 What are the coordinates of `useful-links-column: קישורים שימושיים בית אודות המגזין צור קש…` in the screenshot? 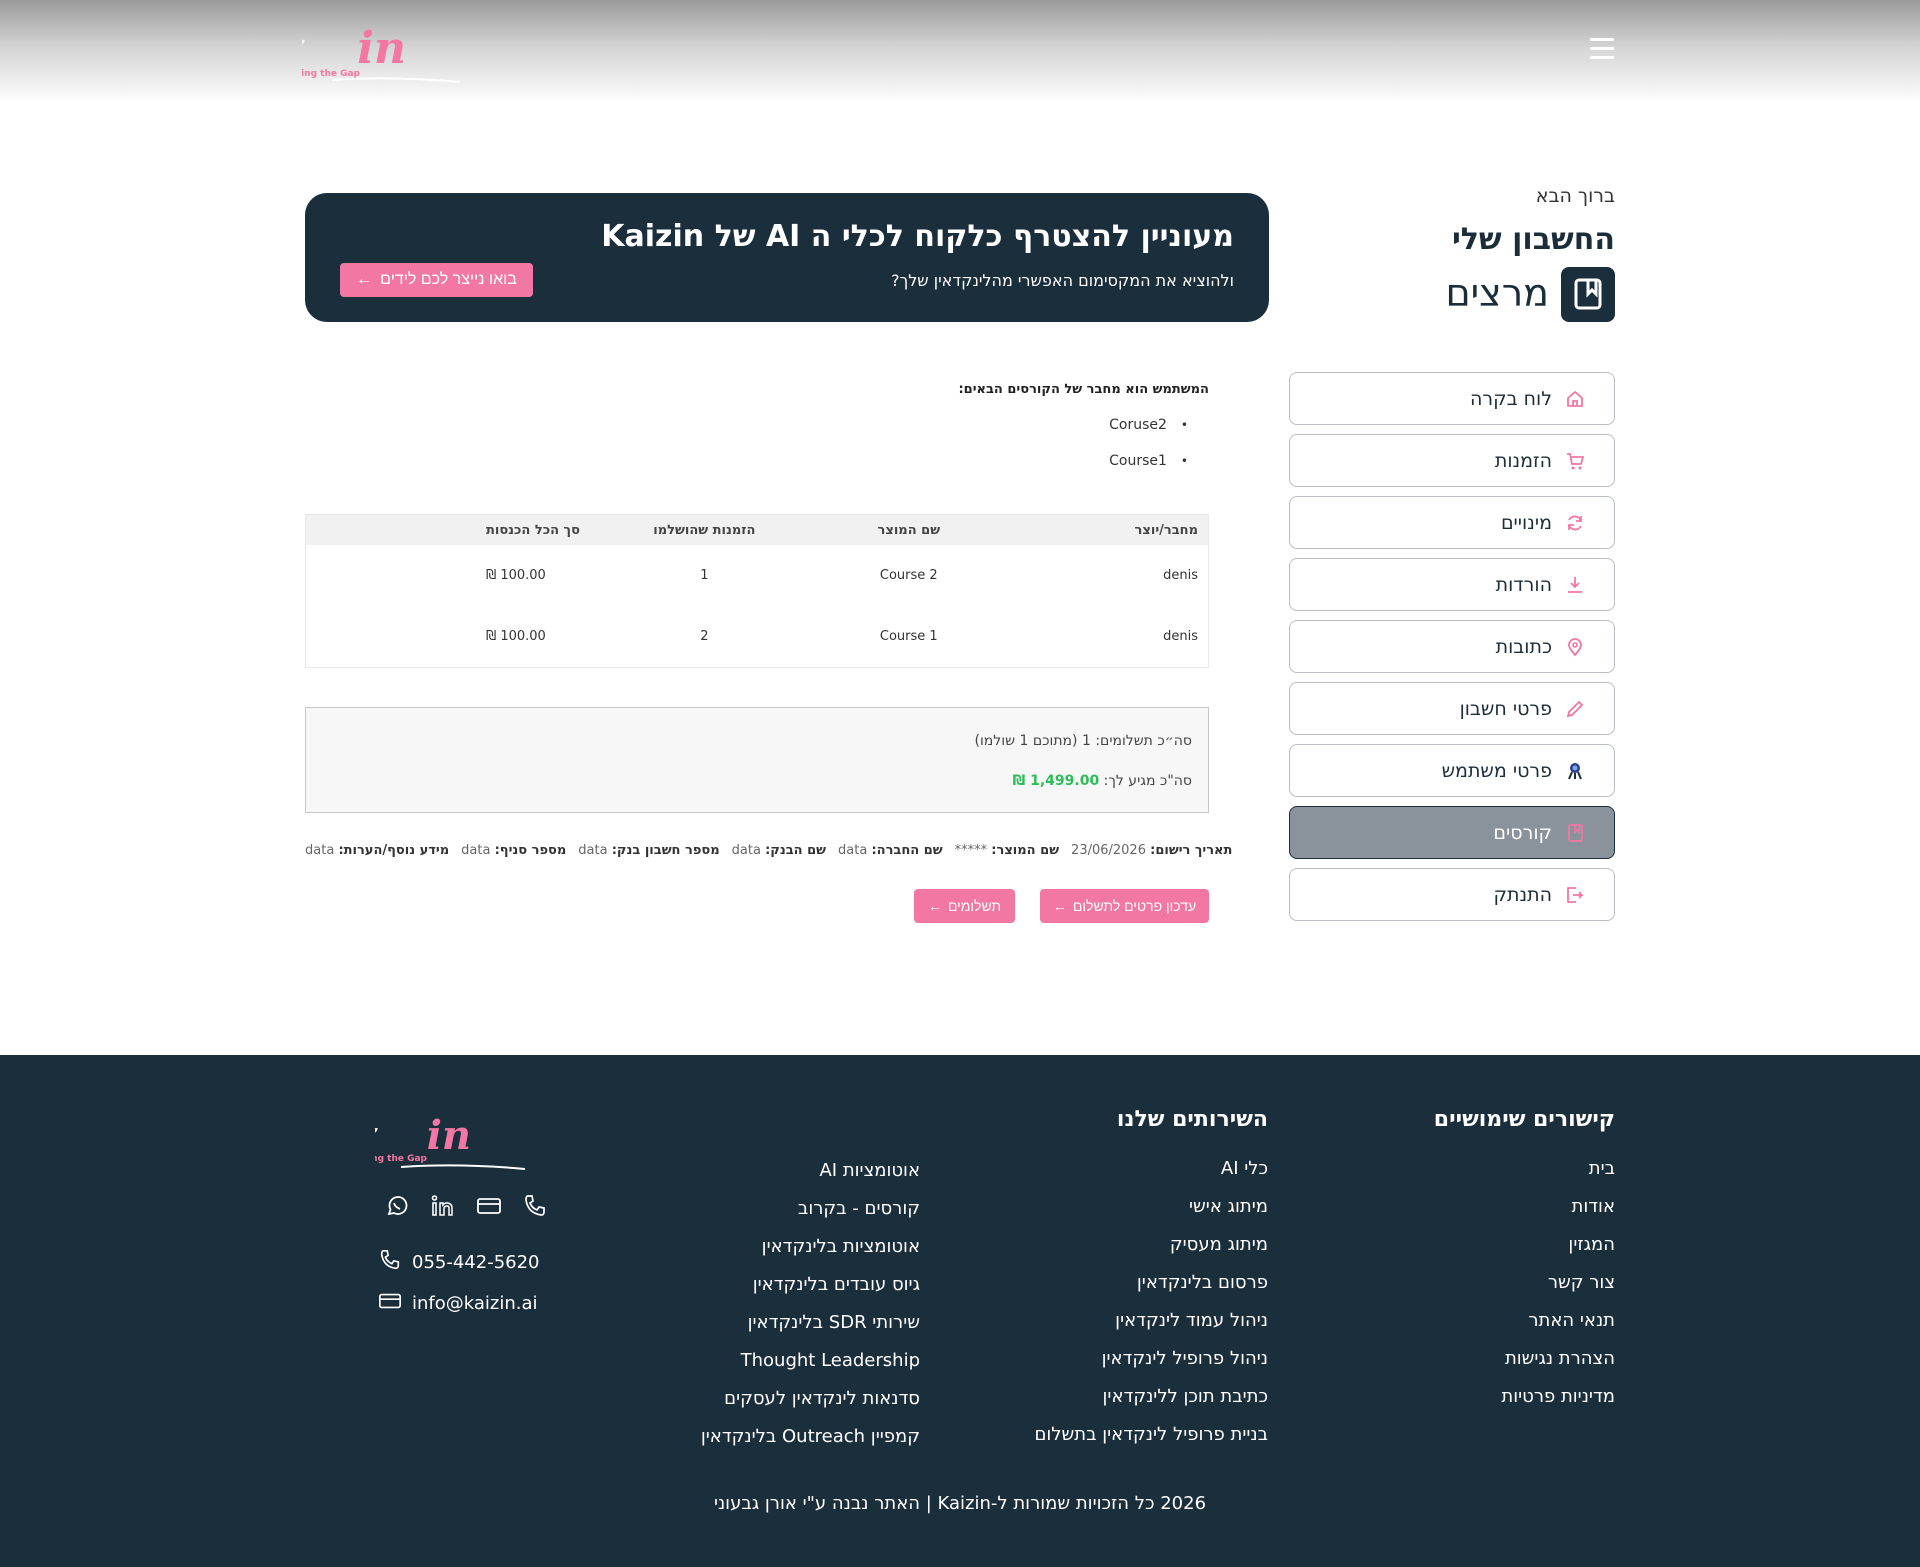 It's located at (1485, 1261).